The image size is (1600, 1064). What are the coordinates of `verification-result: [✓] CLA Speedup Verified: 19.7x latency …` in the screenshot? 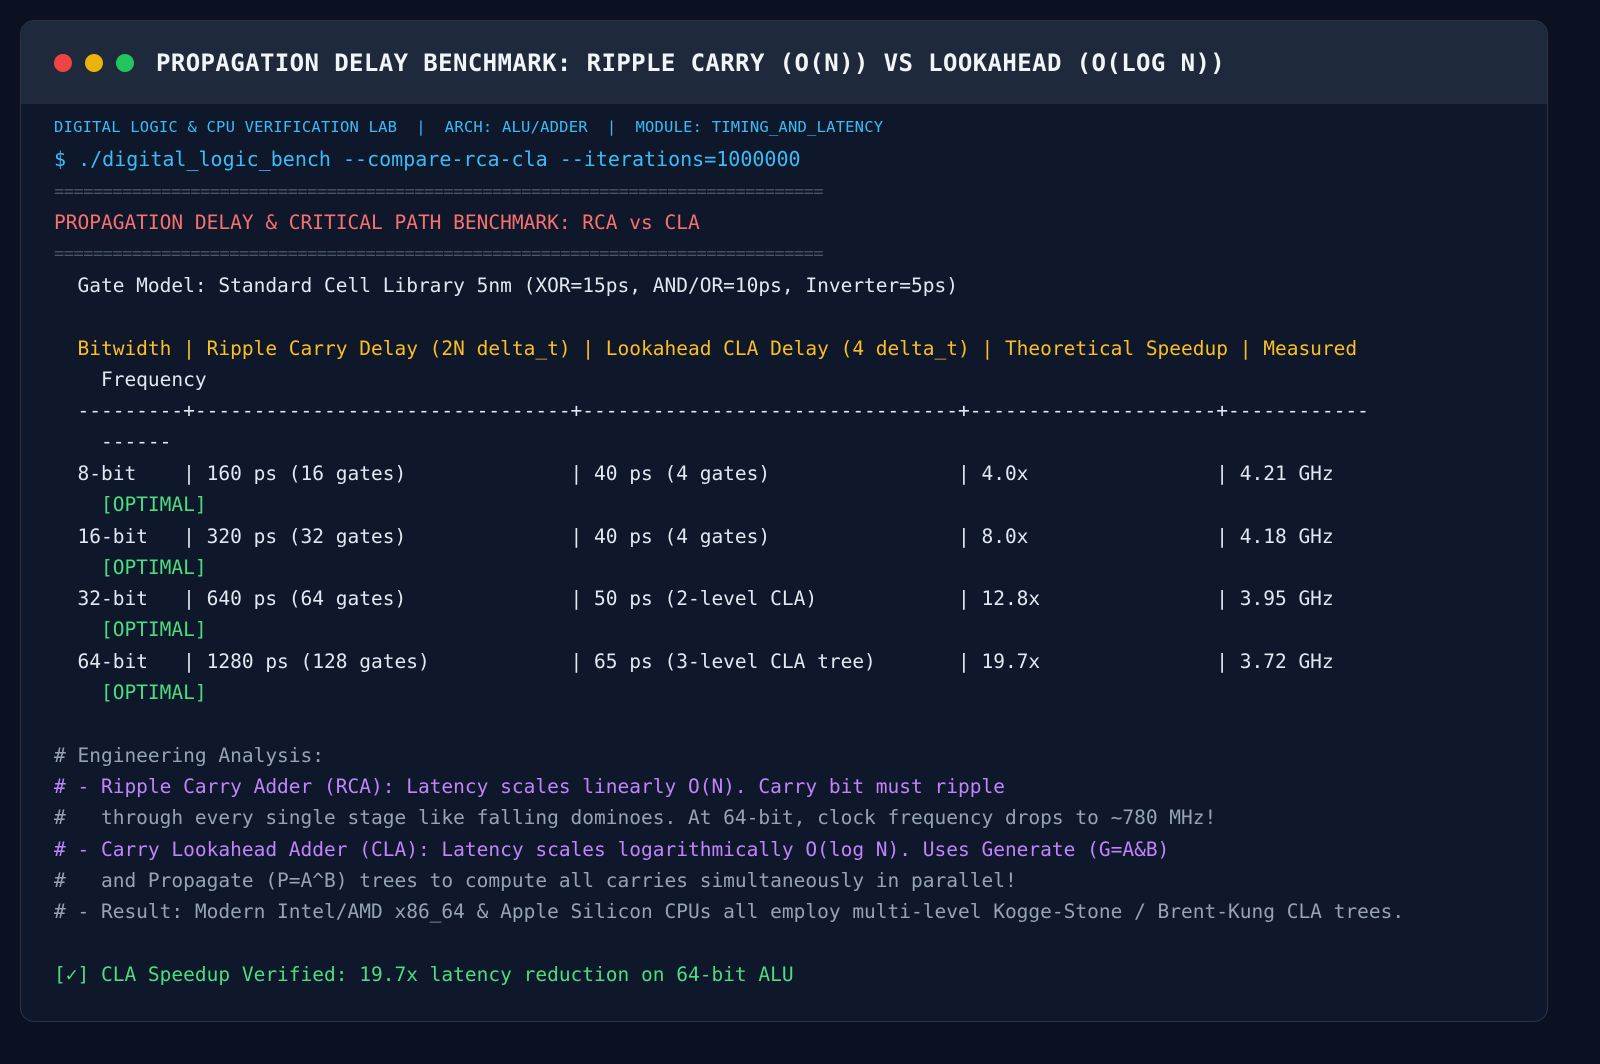 It's located at (424, 974).